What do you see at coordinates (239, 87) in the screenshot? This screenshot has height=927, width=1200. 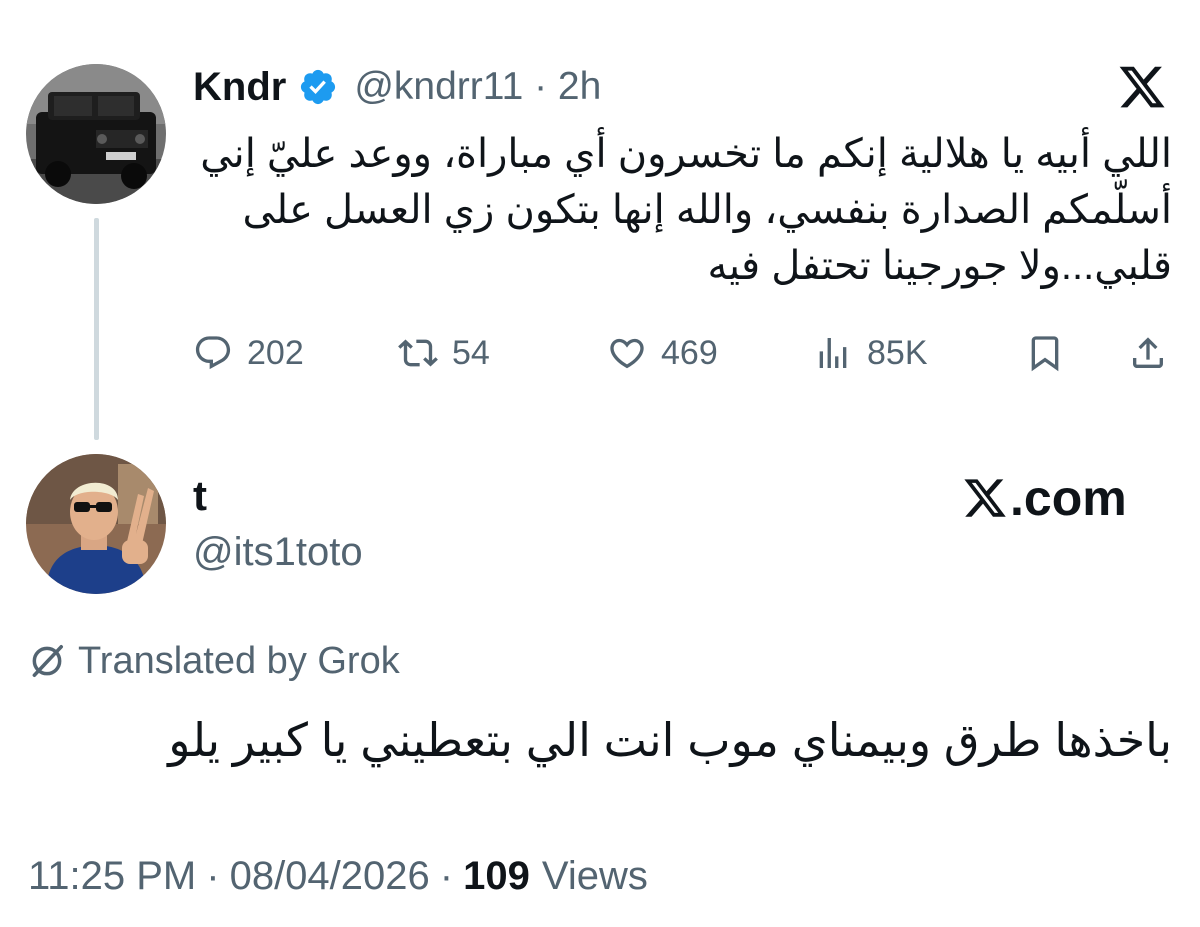 I see `author-name: Kndr` at bounding box center [239, 87].